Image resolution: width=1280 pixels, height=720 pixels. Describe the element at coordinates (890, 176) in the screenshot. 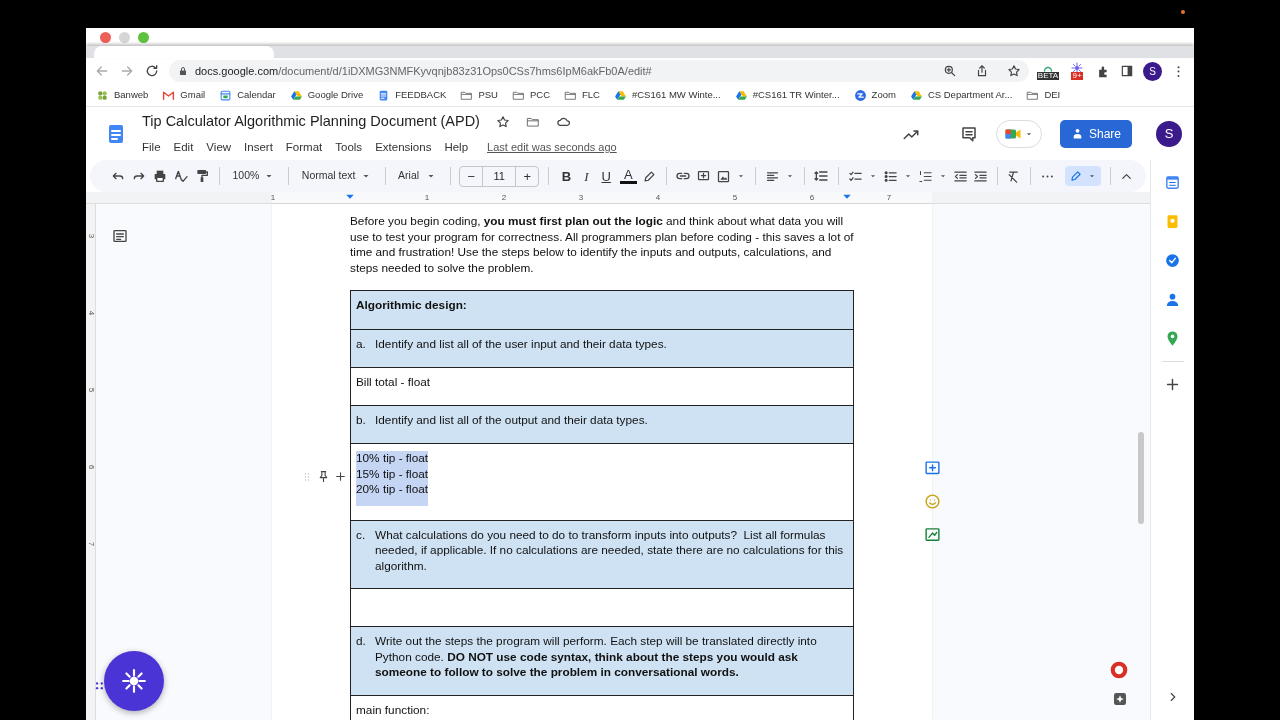

I see `bulleted-list-icon` at that location.